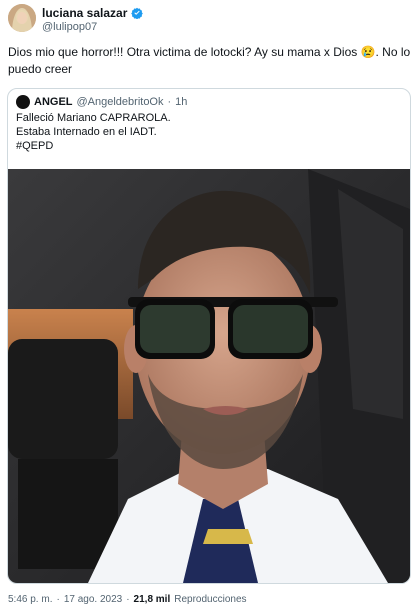 The width and height of the screenshot is (420, 612). I want to click on post-date: 17 ago. 2023, so click(93, 599).